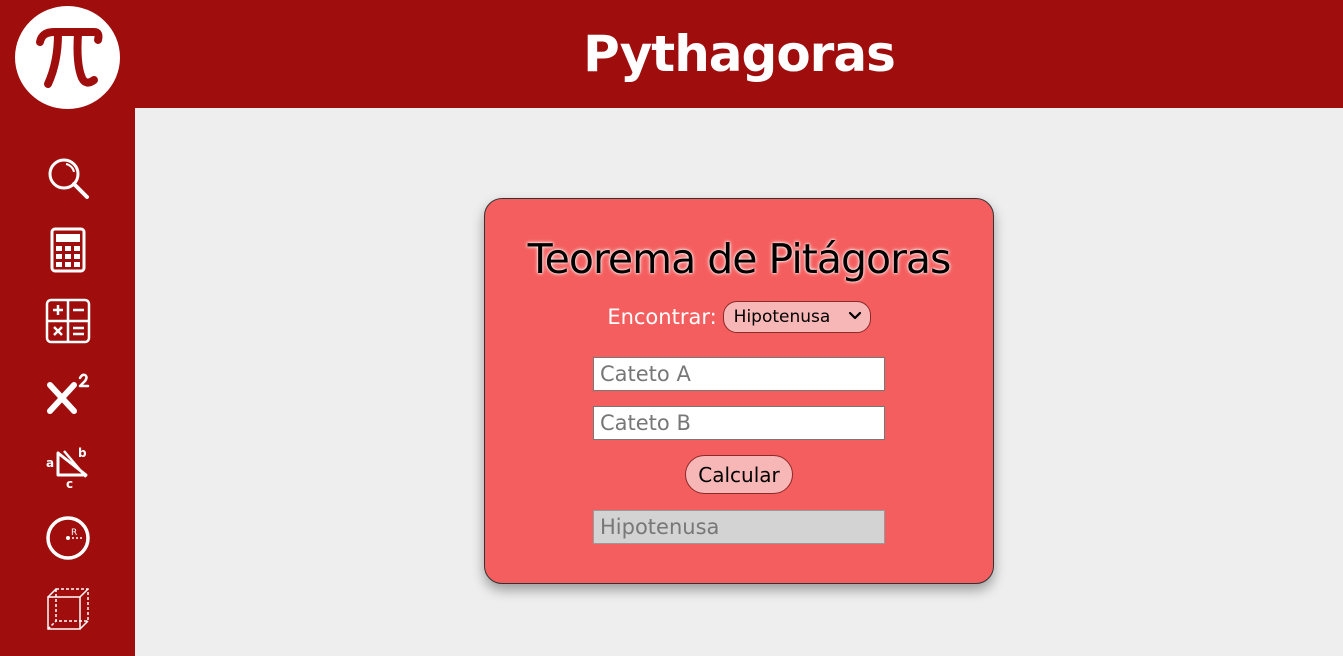 The image size is (1343, 656). What do you see at coordinates (50, 463) in the screenshot?
I see `svg-text: a` at bounding box center [50, 463].